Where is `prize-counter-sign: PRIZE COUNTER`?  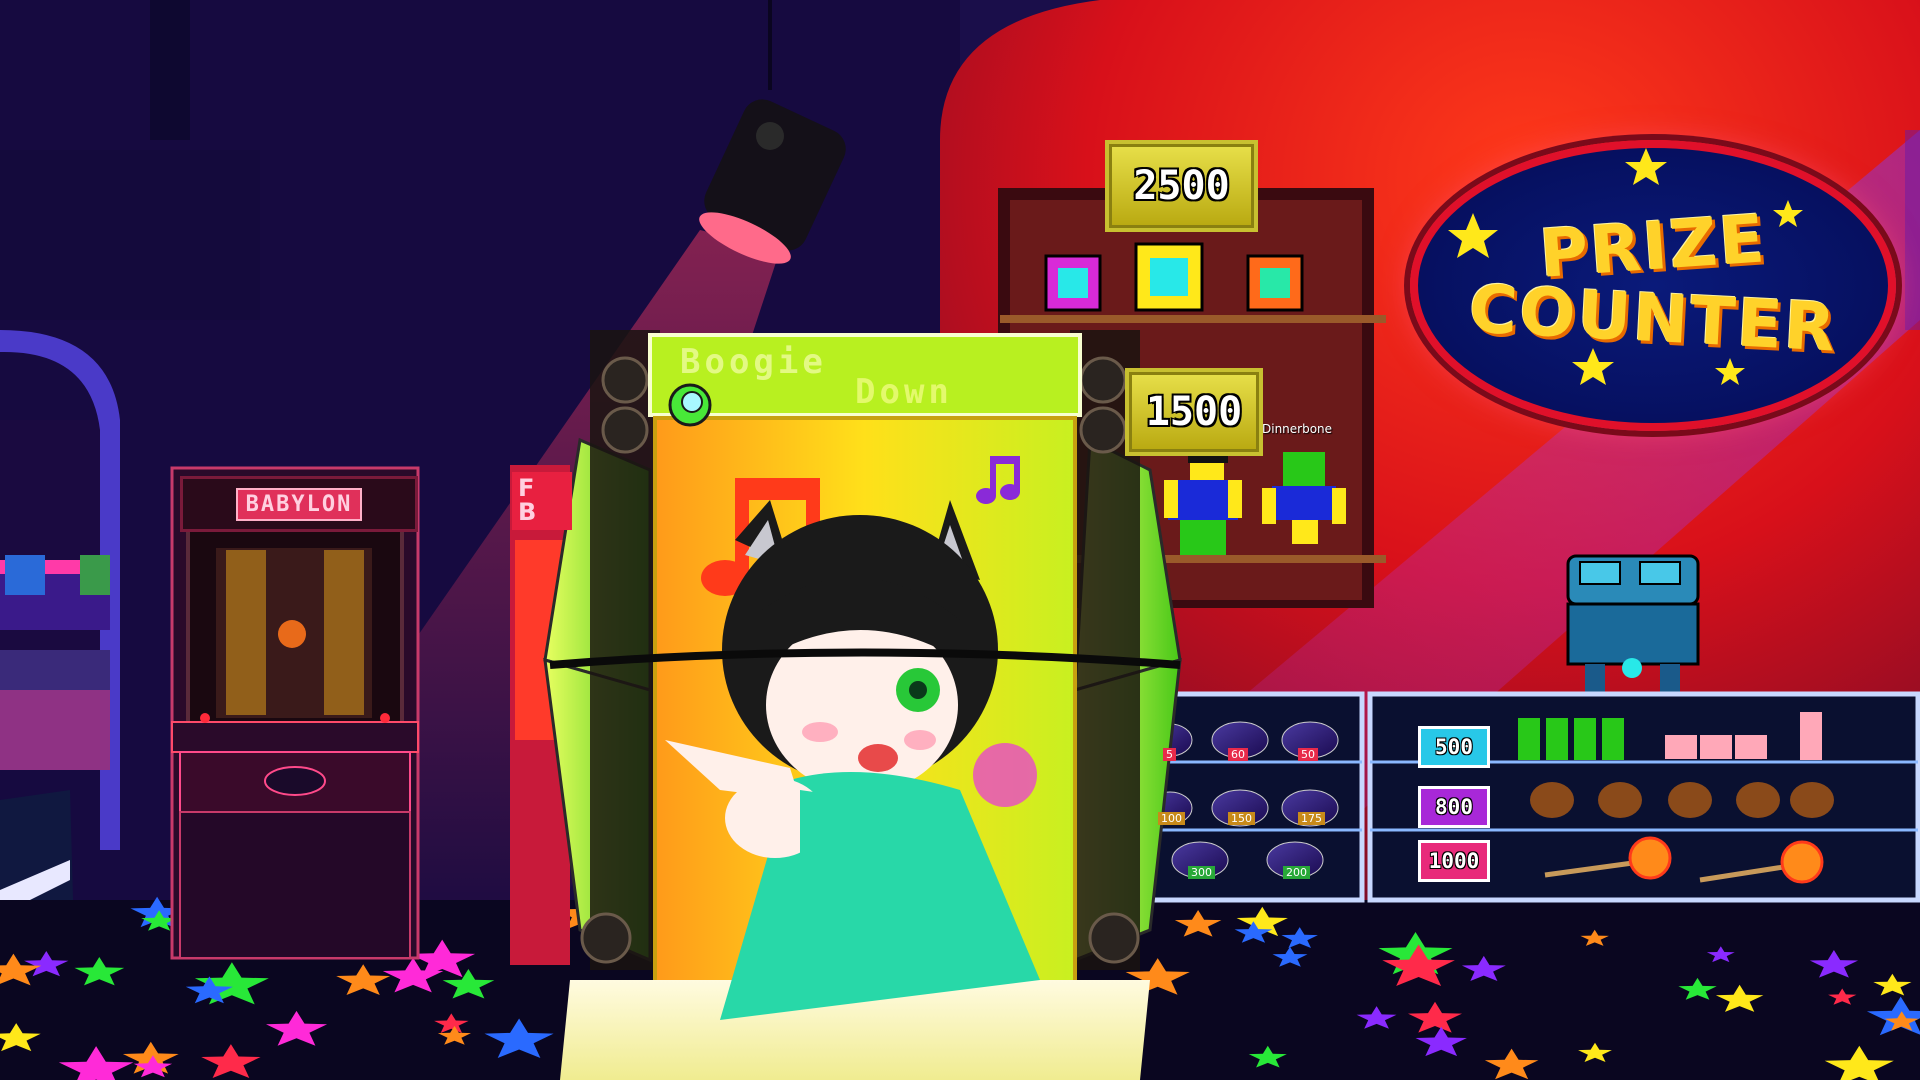 prize-counter-sign: PRIZE COUNTER is located at coordinates (1653, 285).